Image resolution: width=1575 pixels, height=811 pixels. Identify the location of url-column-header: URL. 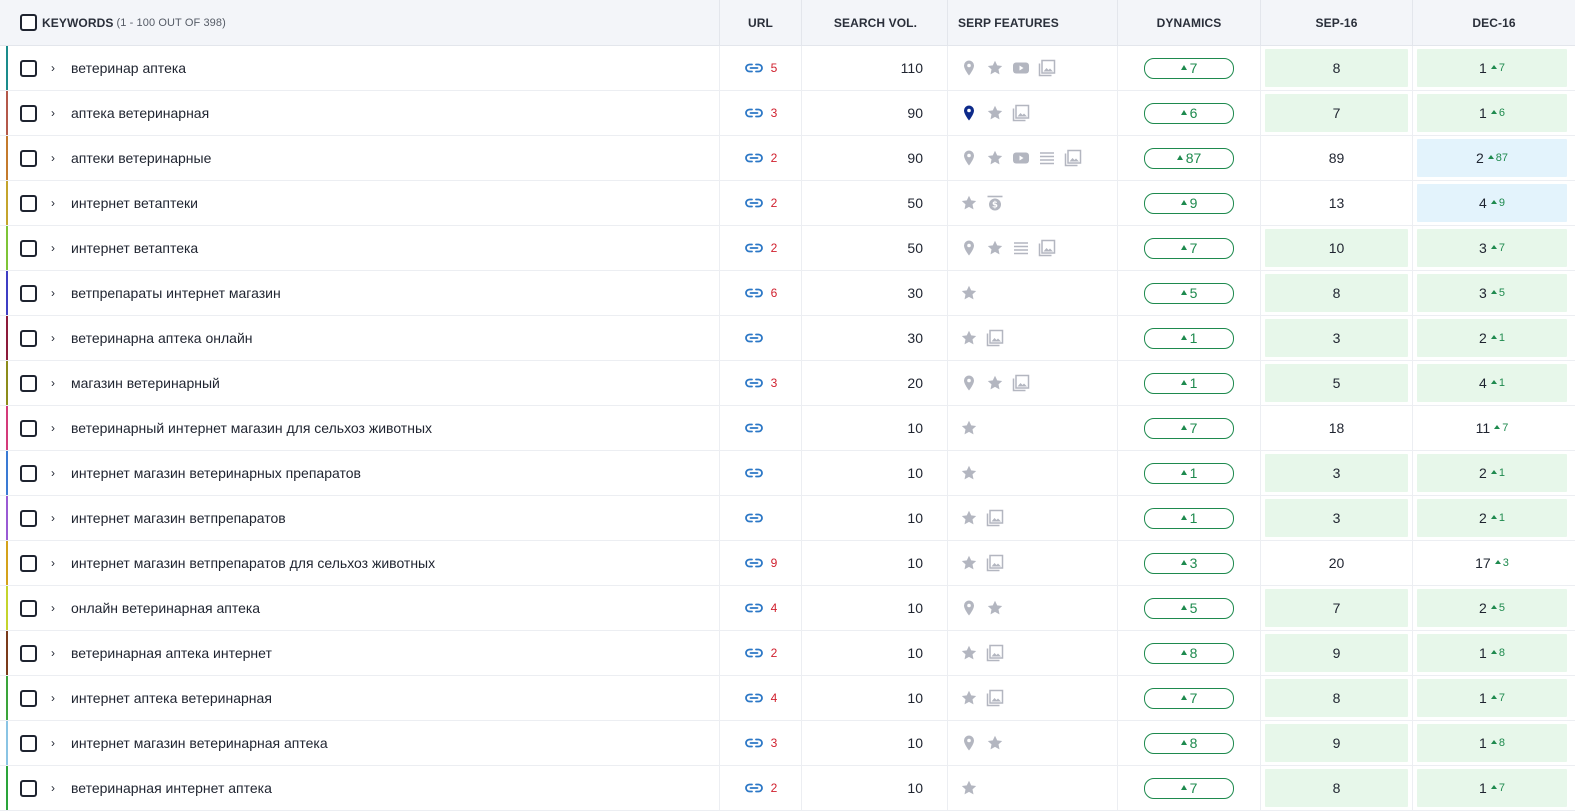
(761, 22).